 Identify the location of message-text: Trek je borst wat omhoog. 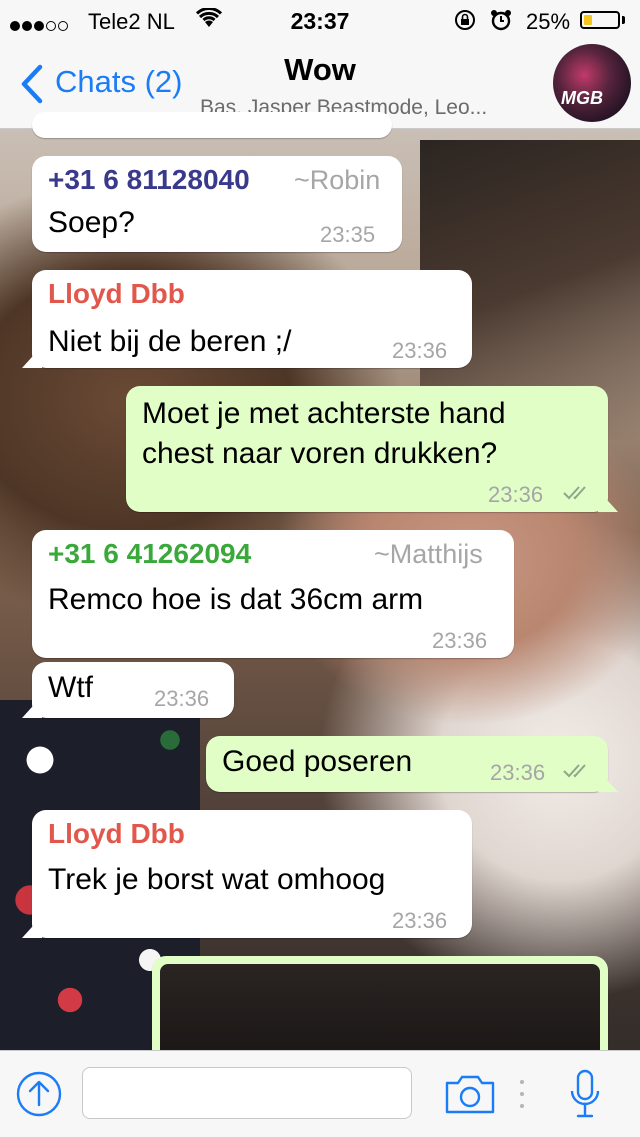
(217, 879).